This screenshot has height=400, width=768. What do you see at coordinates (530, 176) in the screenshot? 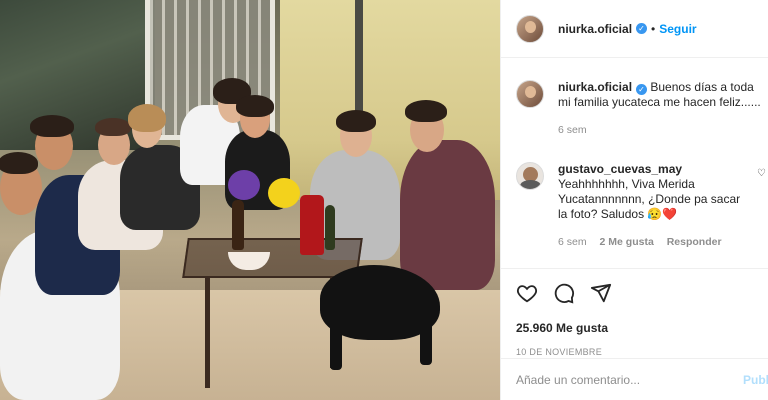
I see `commenter-avatar` at bounding box center [530, 176].